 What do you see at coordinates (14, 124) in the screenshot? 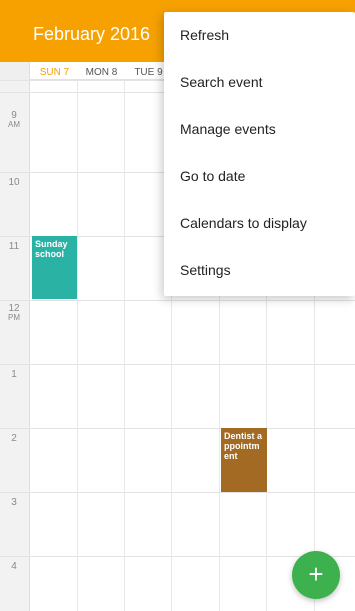
I see `hour-ampm: AM` at bounding box center [14, 124].